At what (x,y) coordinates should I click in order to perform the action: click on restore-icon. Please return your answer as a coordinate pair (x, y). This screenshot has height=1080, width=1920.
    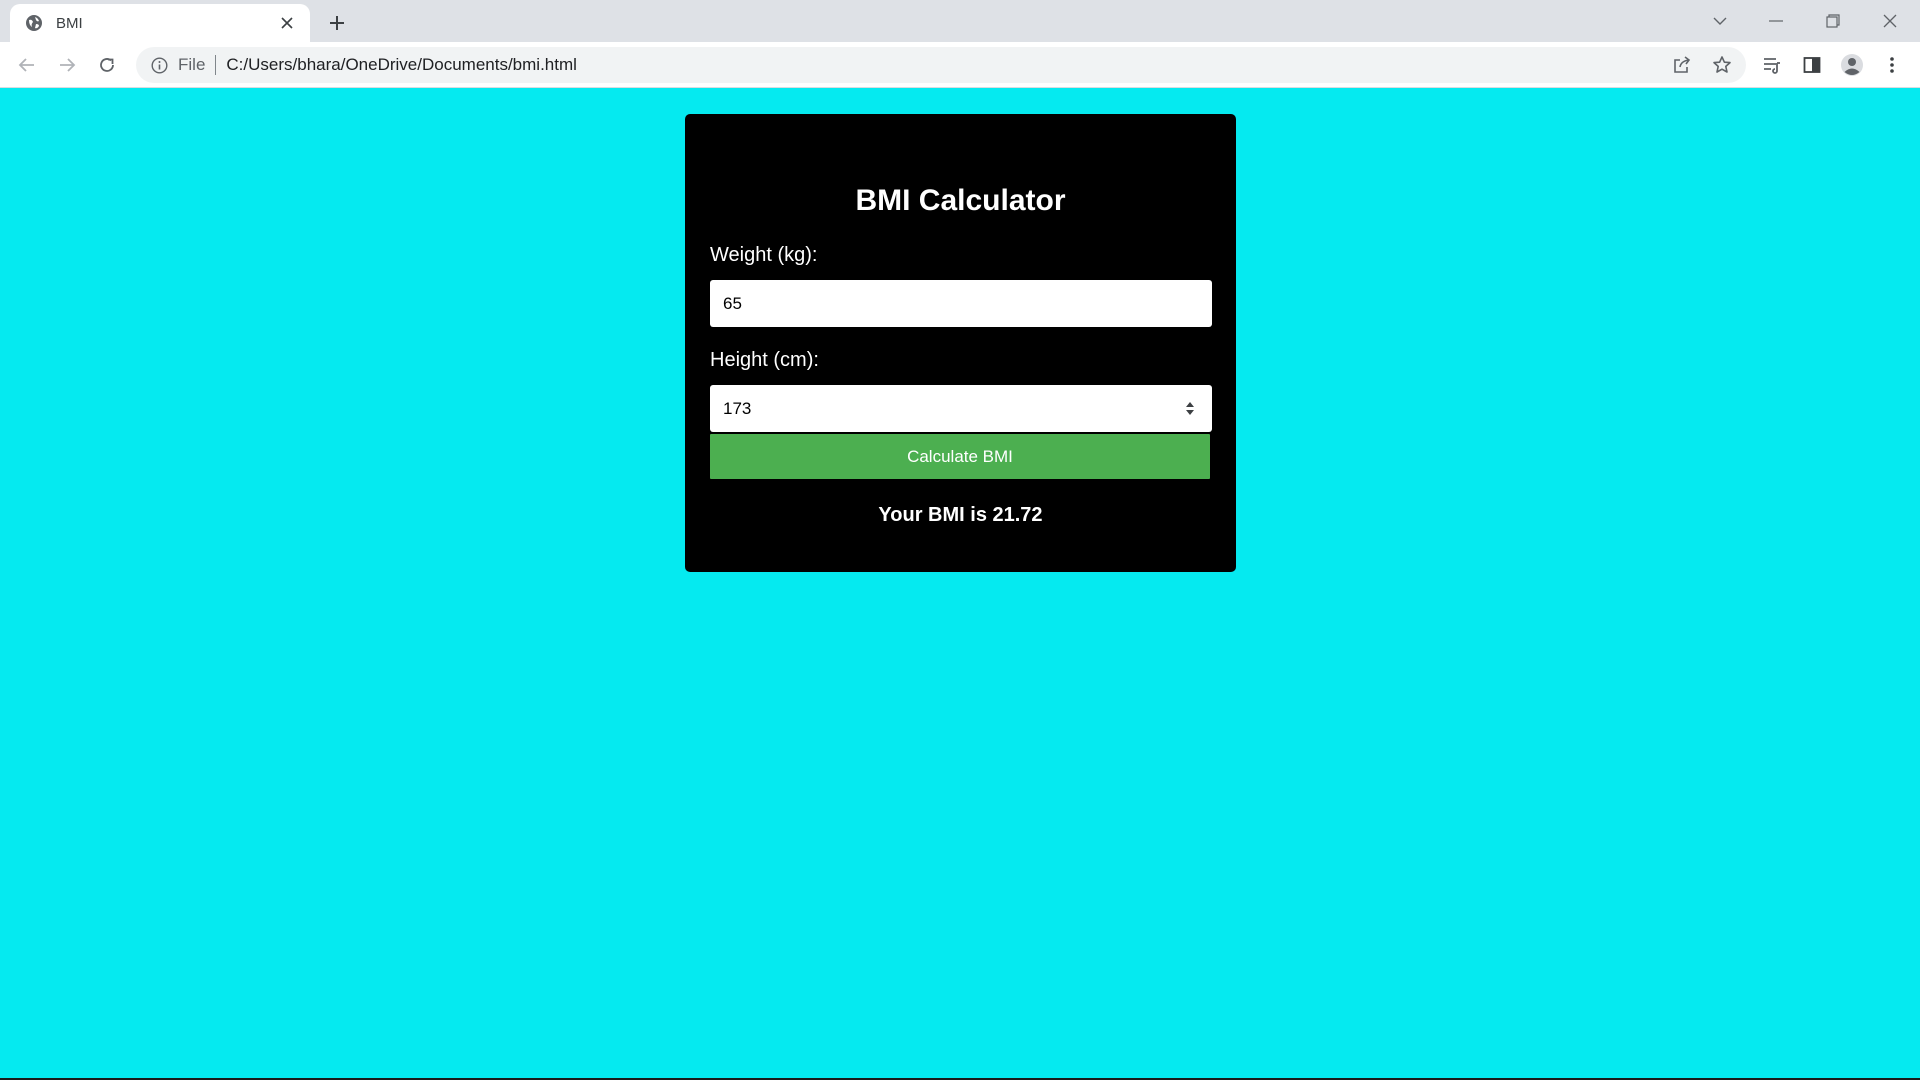
    Looking at the image, I should click on (1833, 21).